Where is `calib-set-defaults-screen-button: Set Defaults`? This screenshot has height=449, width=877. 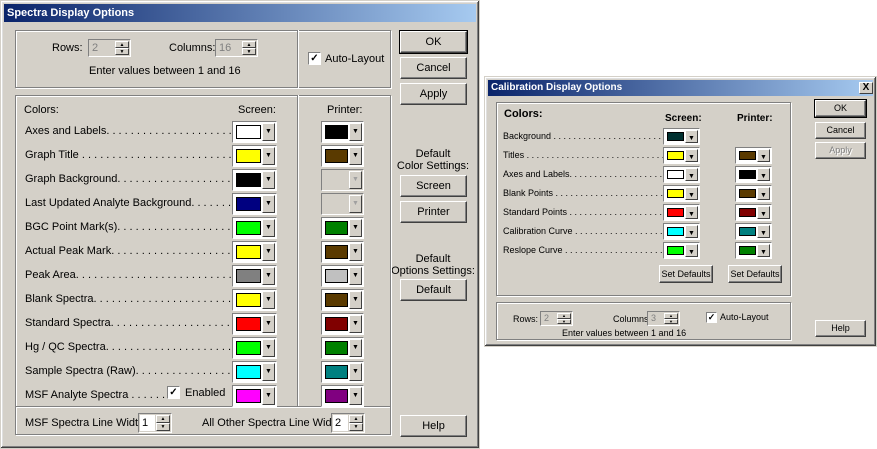 calib-set-defaults-screen-button: Set Defaults is located at coordinates (686, 274).